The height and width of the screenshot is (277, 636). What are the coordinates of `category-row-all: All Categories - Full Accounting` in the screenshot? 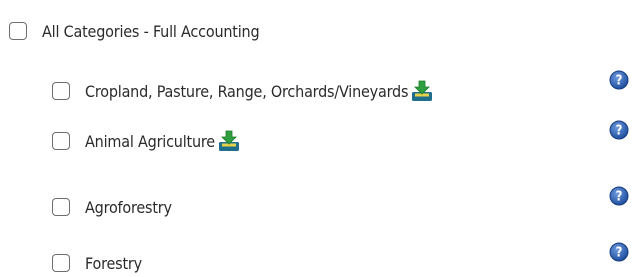 It's located at (134, 31).